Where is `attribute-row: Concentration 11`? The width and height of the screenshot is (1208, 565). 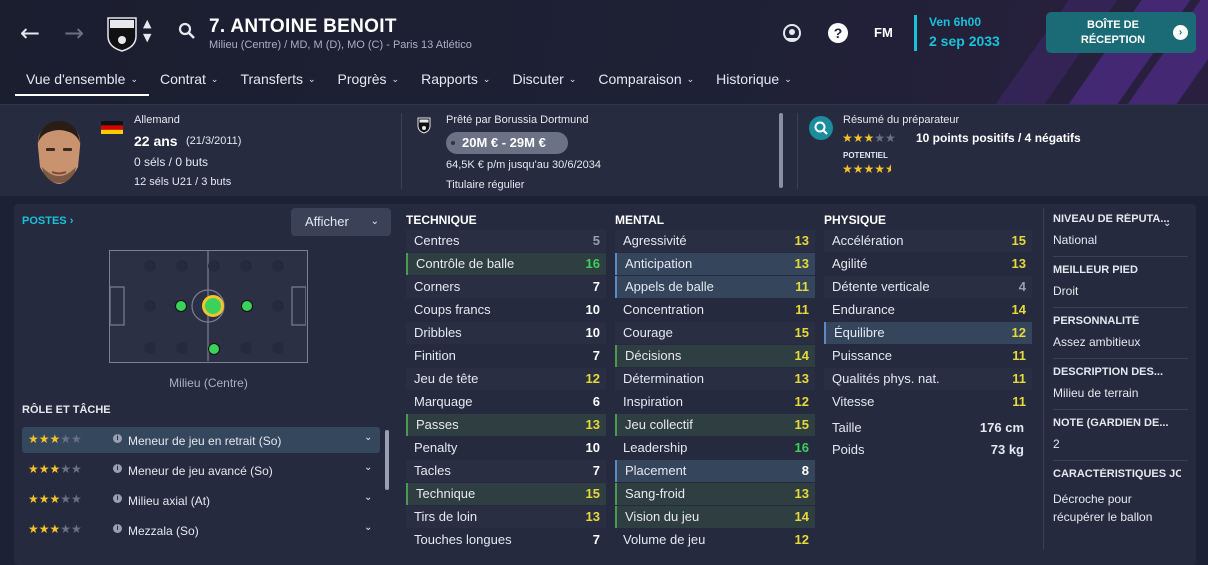
attribute-row: Concentration 11 is located at coordinates (715, 310).